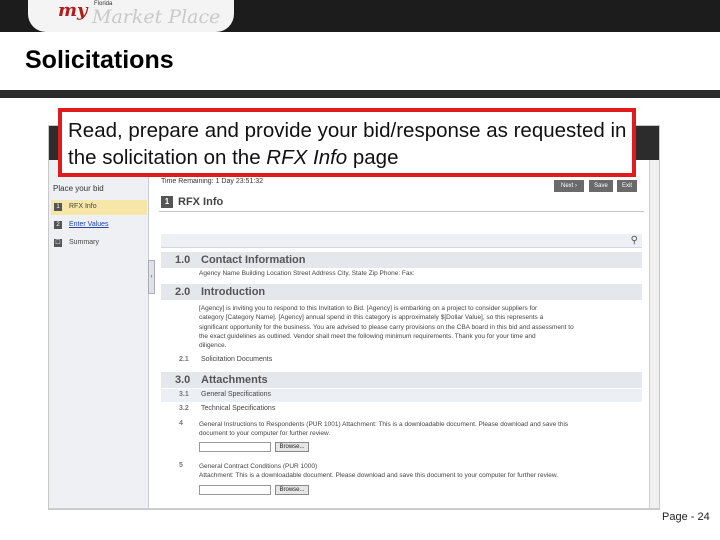 Image resolution: width=720 pixels, height=540 pixels. Describe the element at coordinates (601, 186) in the screenshot. I see `save-button: Save` at that location.